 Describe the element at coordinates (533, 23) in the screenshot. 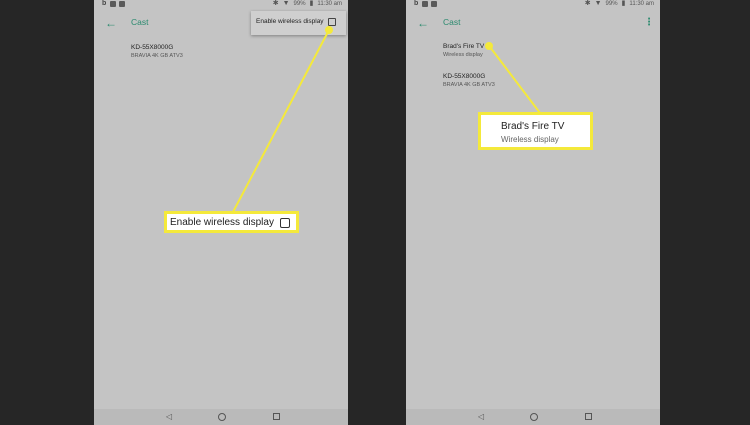

I see `app-bar: ← Cast ⋮` at that location.